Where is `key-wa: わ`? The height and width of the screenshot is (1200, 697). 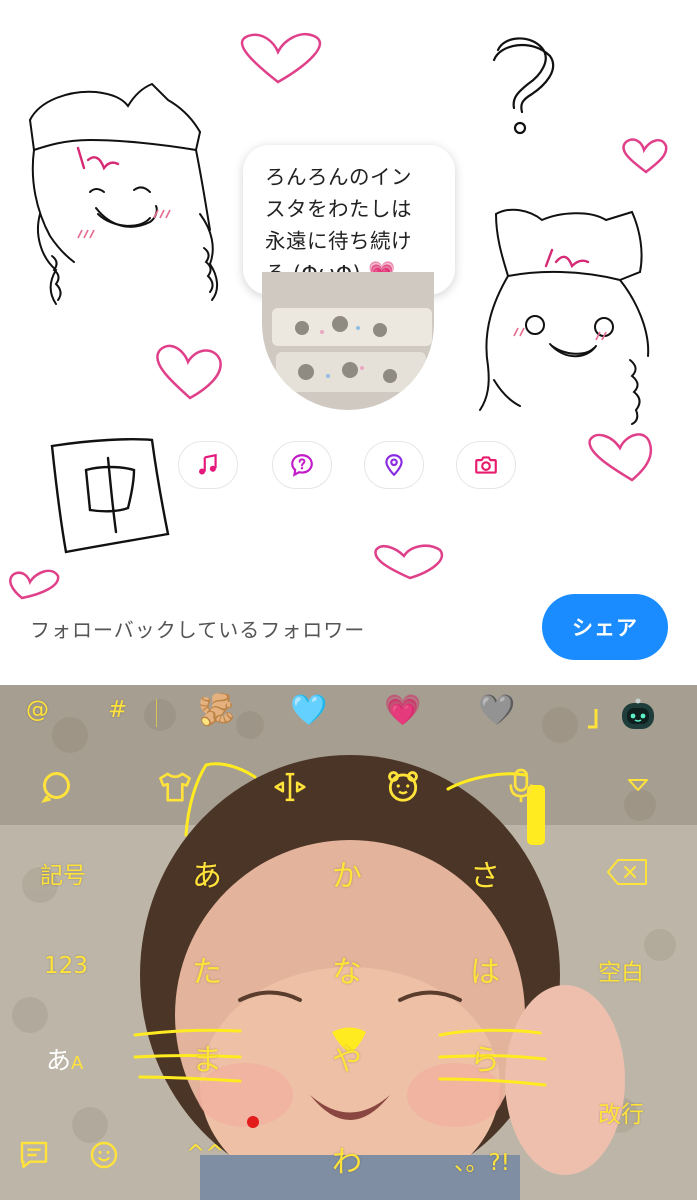
key-wa: わ is located at coordinates (347, 1159).